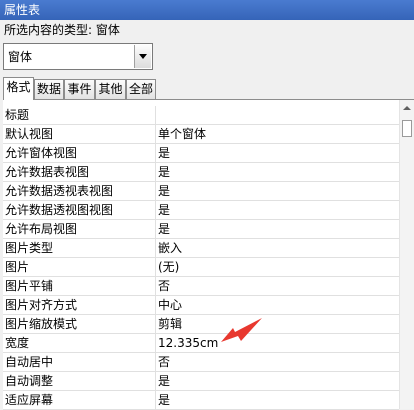 This screenshot has width=414, height=410. I want to click on property-row-auto-center: 自动居中否, so click(201, 362).